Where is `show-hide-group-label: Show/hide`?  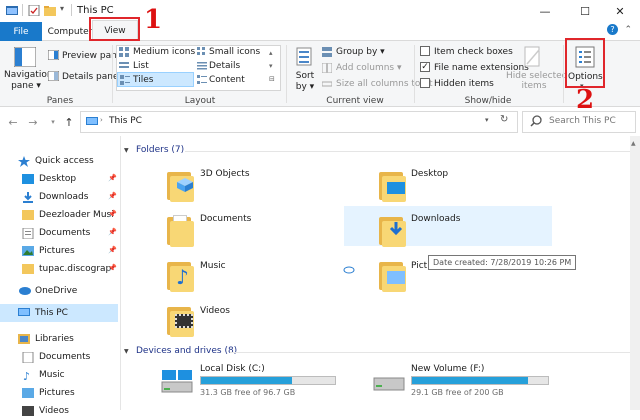 show-hide-group-label: Show/hide is located at coordinates (488, 101).